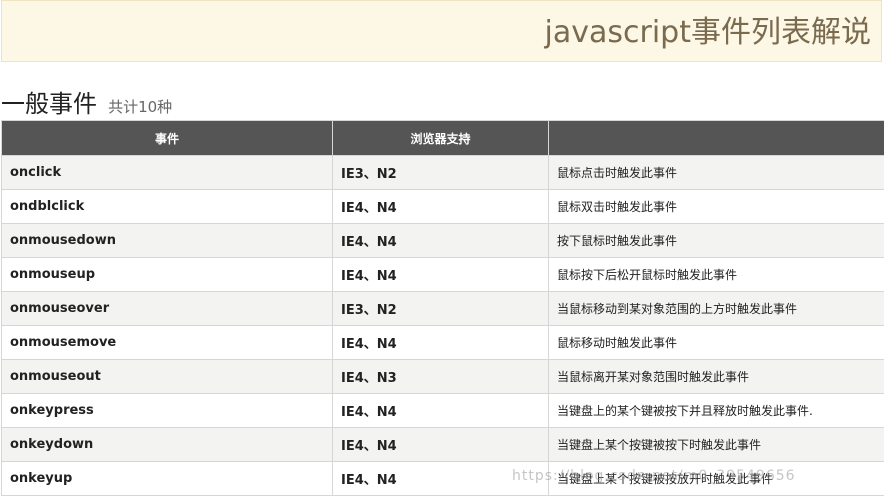 The height and width of the screenshot is (499, 884). I want to click on event-name-cell: onmousemove, so click(167, 342).